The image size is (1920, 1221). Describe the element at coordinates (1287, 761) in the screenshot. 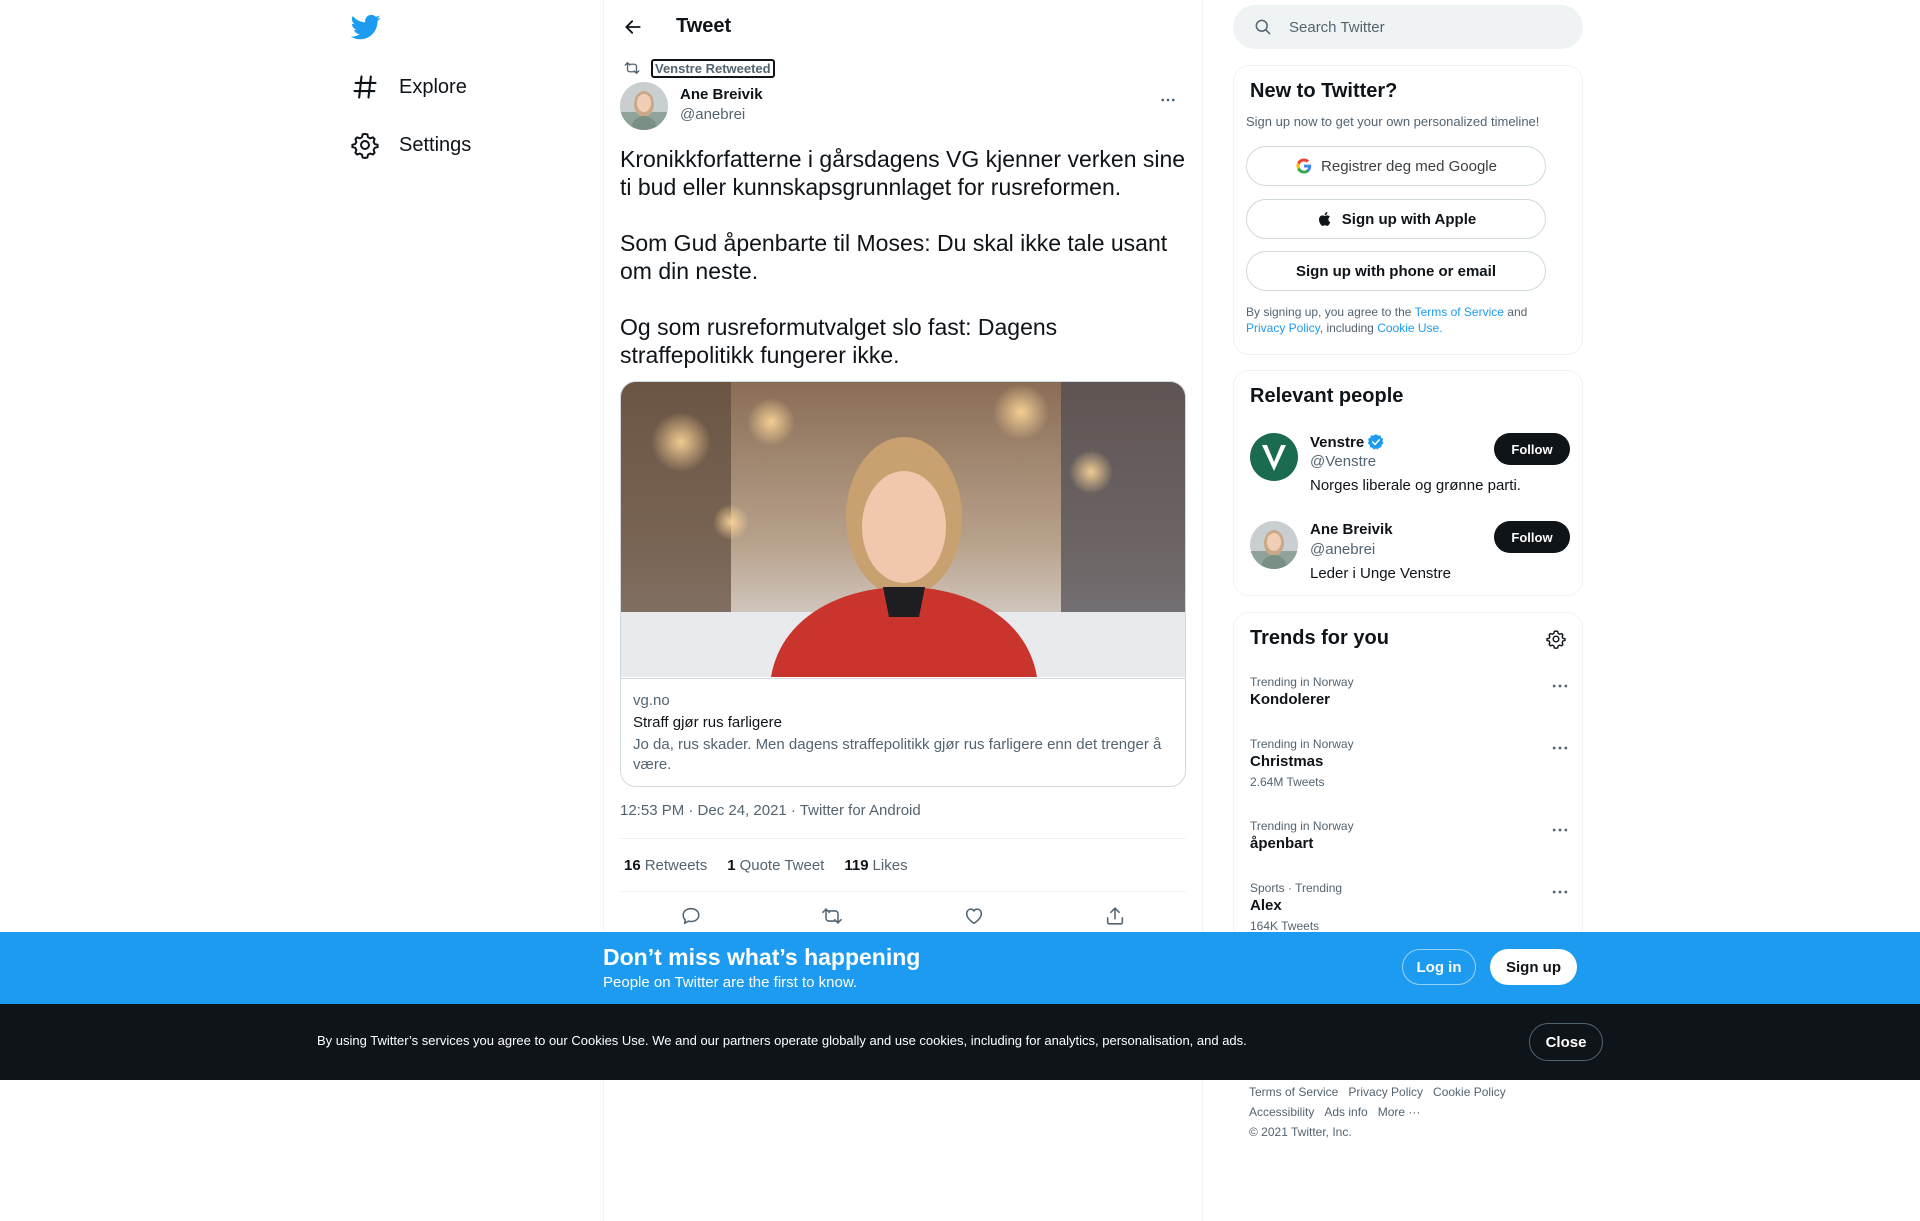

I see `trend-name: Christmas` at that location.